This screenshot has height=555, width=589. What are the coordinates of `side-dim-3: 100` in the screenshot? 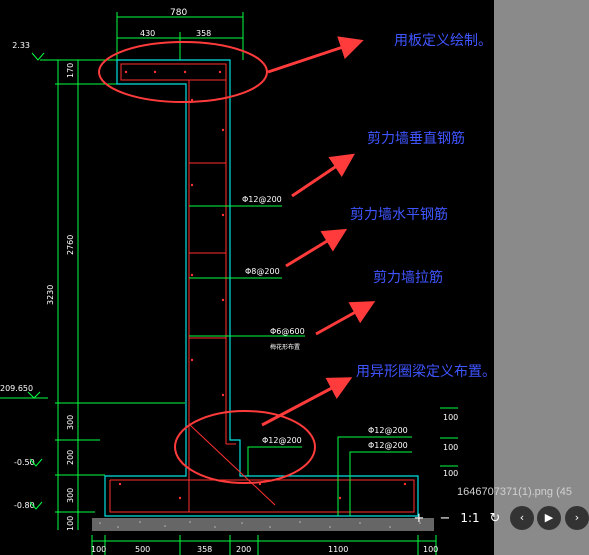 It's located at (450, 473).